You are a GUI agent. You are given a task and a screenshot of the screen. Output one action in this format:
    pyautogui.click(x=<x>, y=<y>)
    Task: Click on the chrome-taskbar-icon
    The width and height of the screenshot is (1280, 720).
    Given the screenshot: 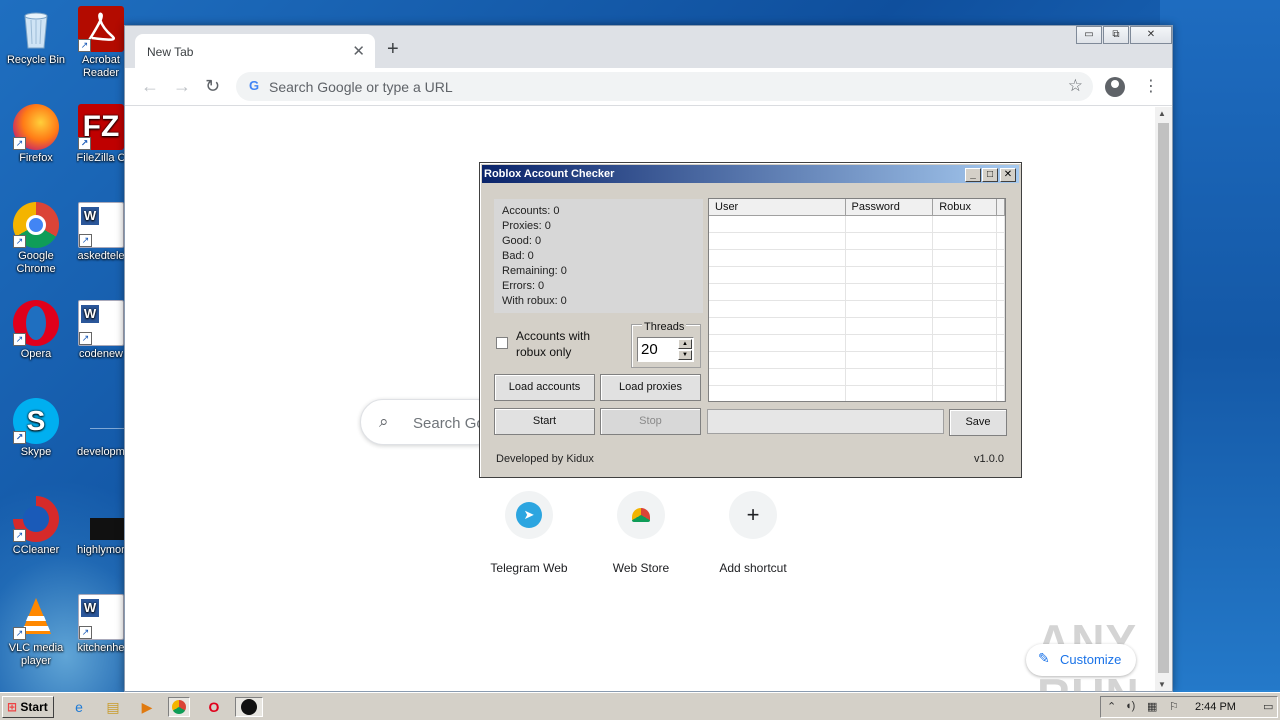 What is the action you would take?
    pyautogui.click(x=179, y=707)
    